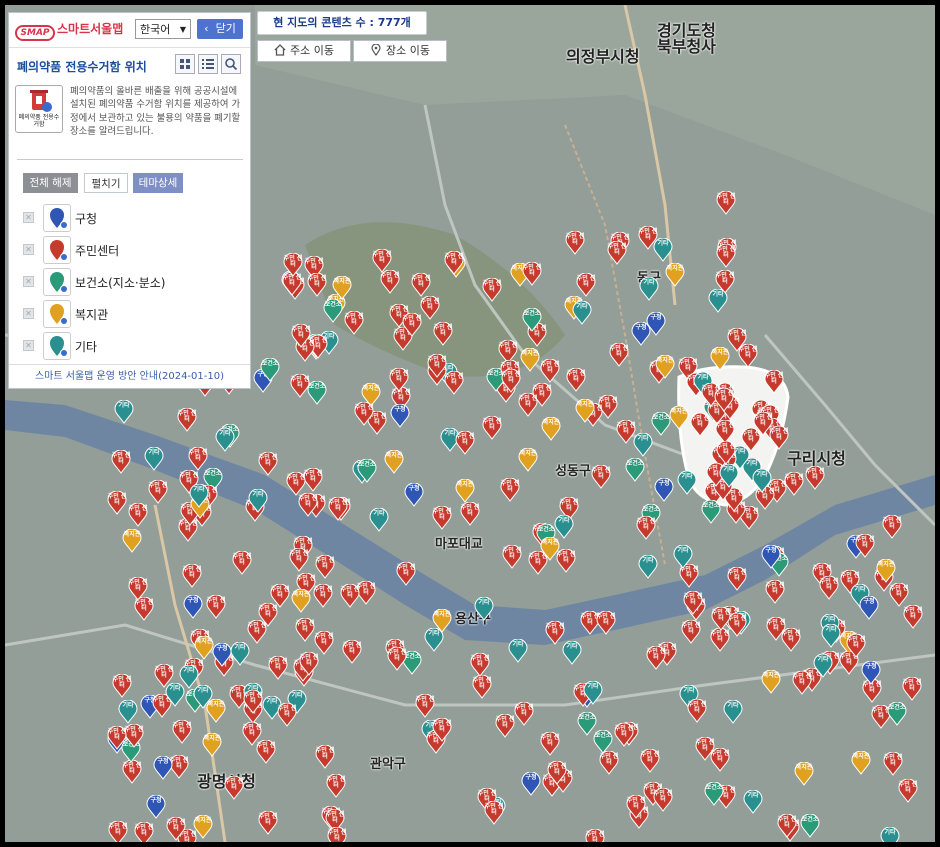  Describe the element at coordinates (133, 314) in the screenshot. I see `category-item: ✕ 복지관` at that location.